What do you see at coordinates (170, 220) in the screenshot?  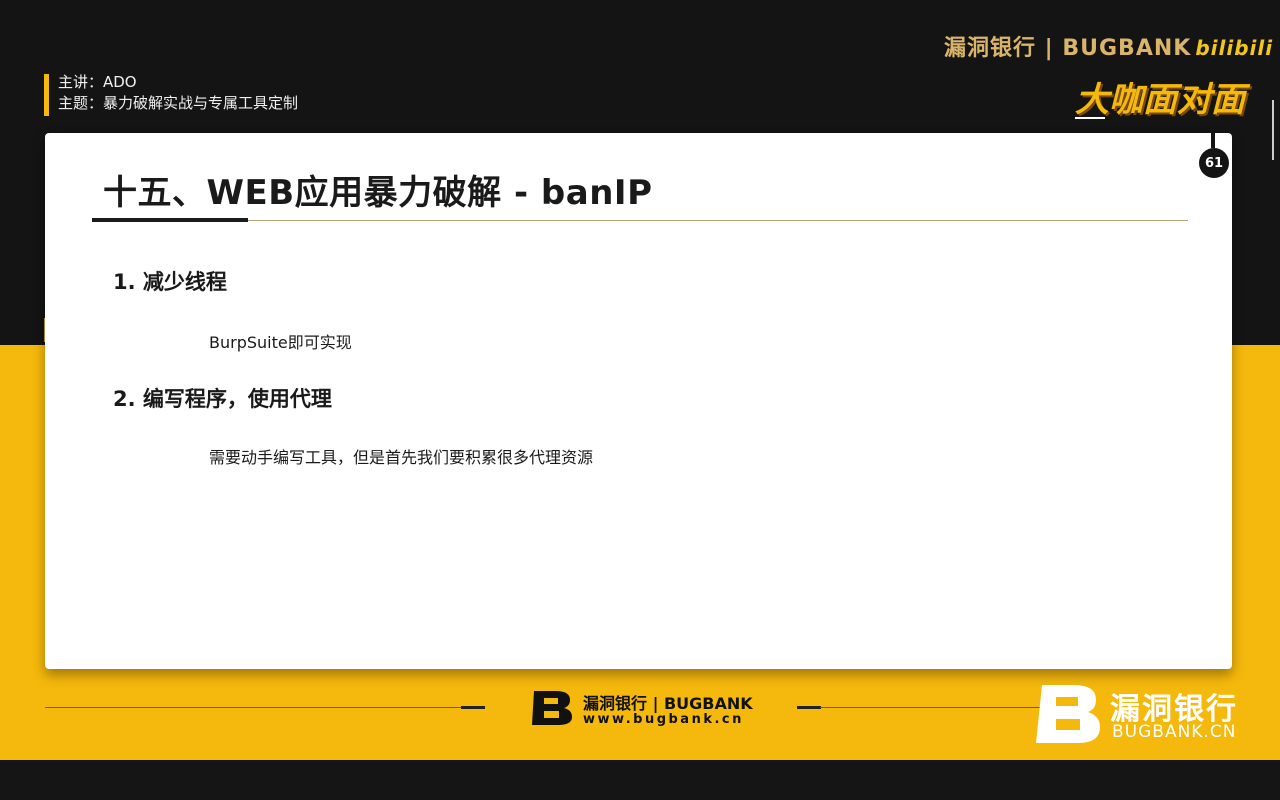 I see `title-accent-bar` at bounding box center [170, 220].